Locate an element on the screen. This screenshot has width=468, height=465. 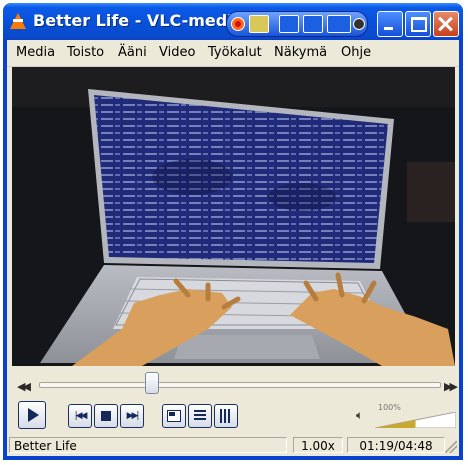
fullscreen-button is located at coordinates (174, 416).